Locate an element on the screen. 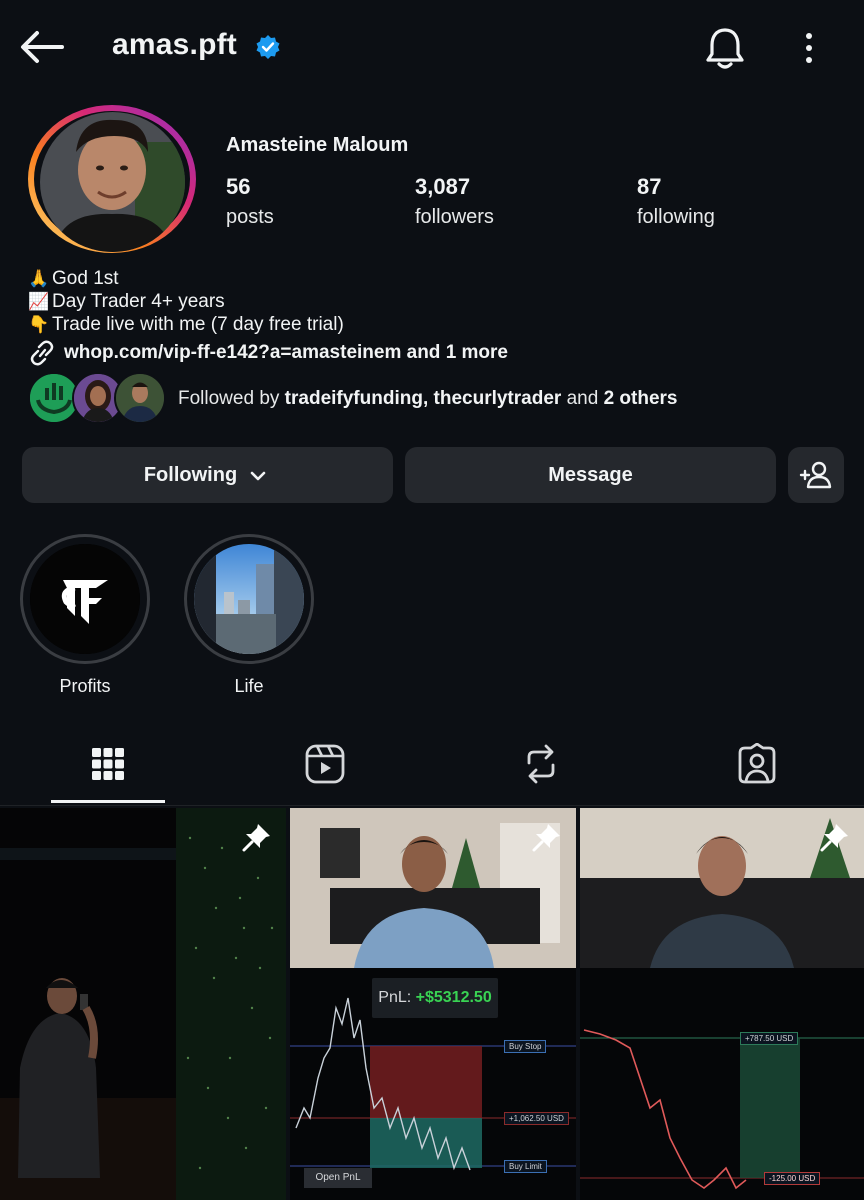 This screenshot has height=1200, width=864. following-button-label: Following is located at coordinates (190, 474).